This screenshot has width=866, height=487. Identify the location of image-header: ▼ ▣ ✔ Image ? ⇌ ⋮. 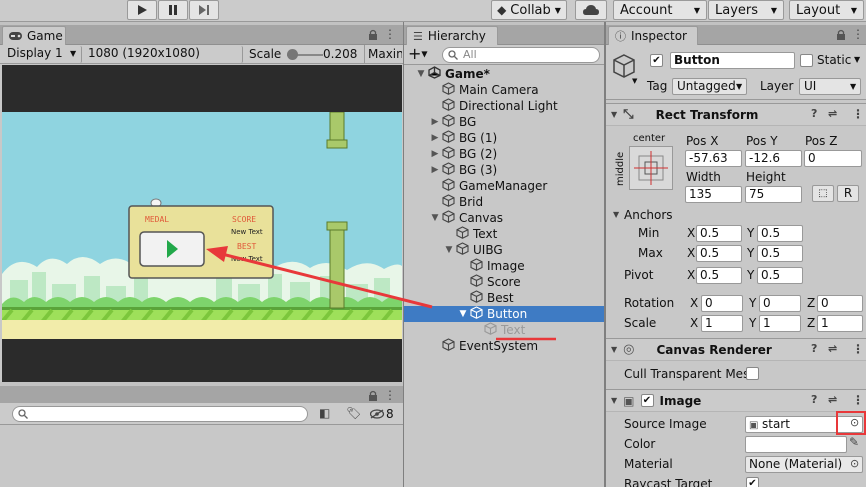
(736, 400).